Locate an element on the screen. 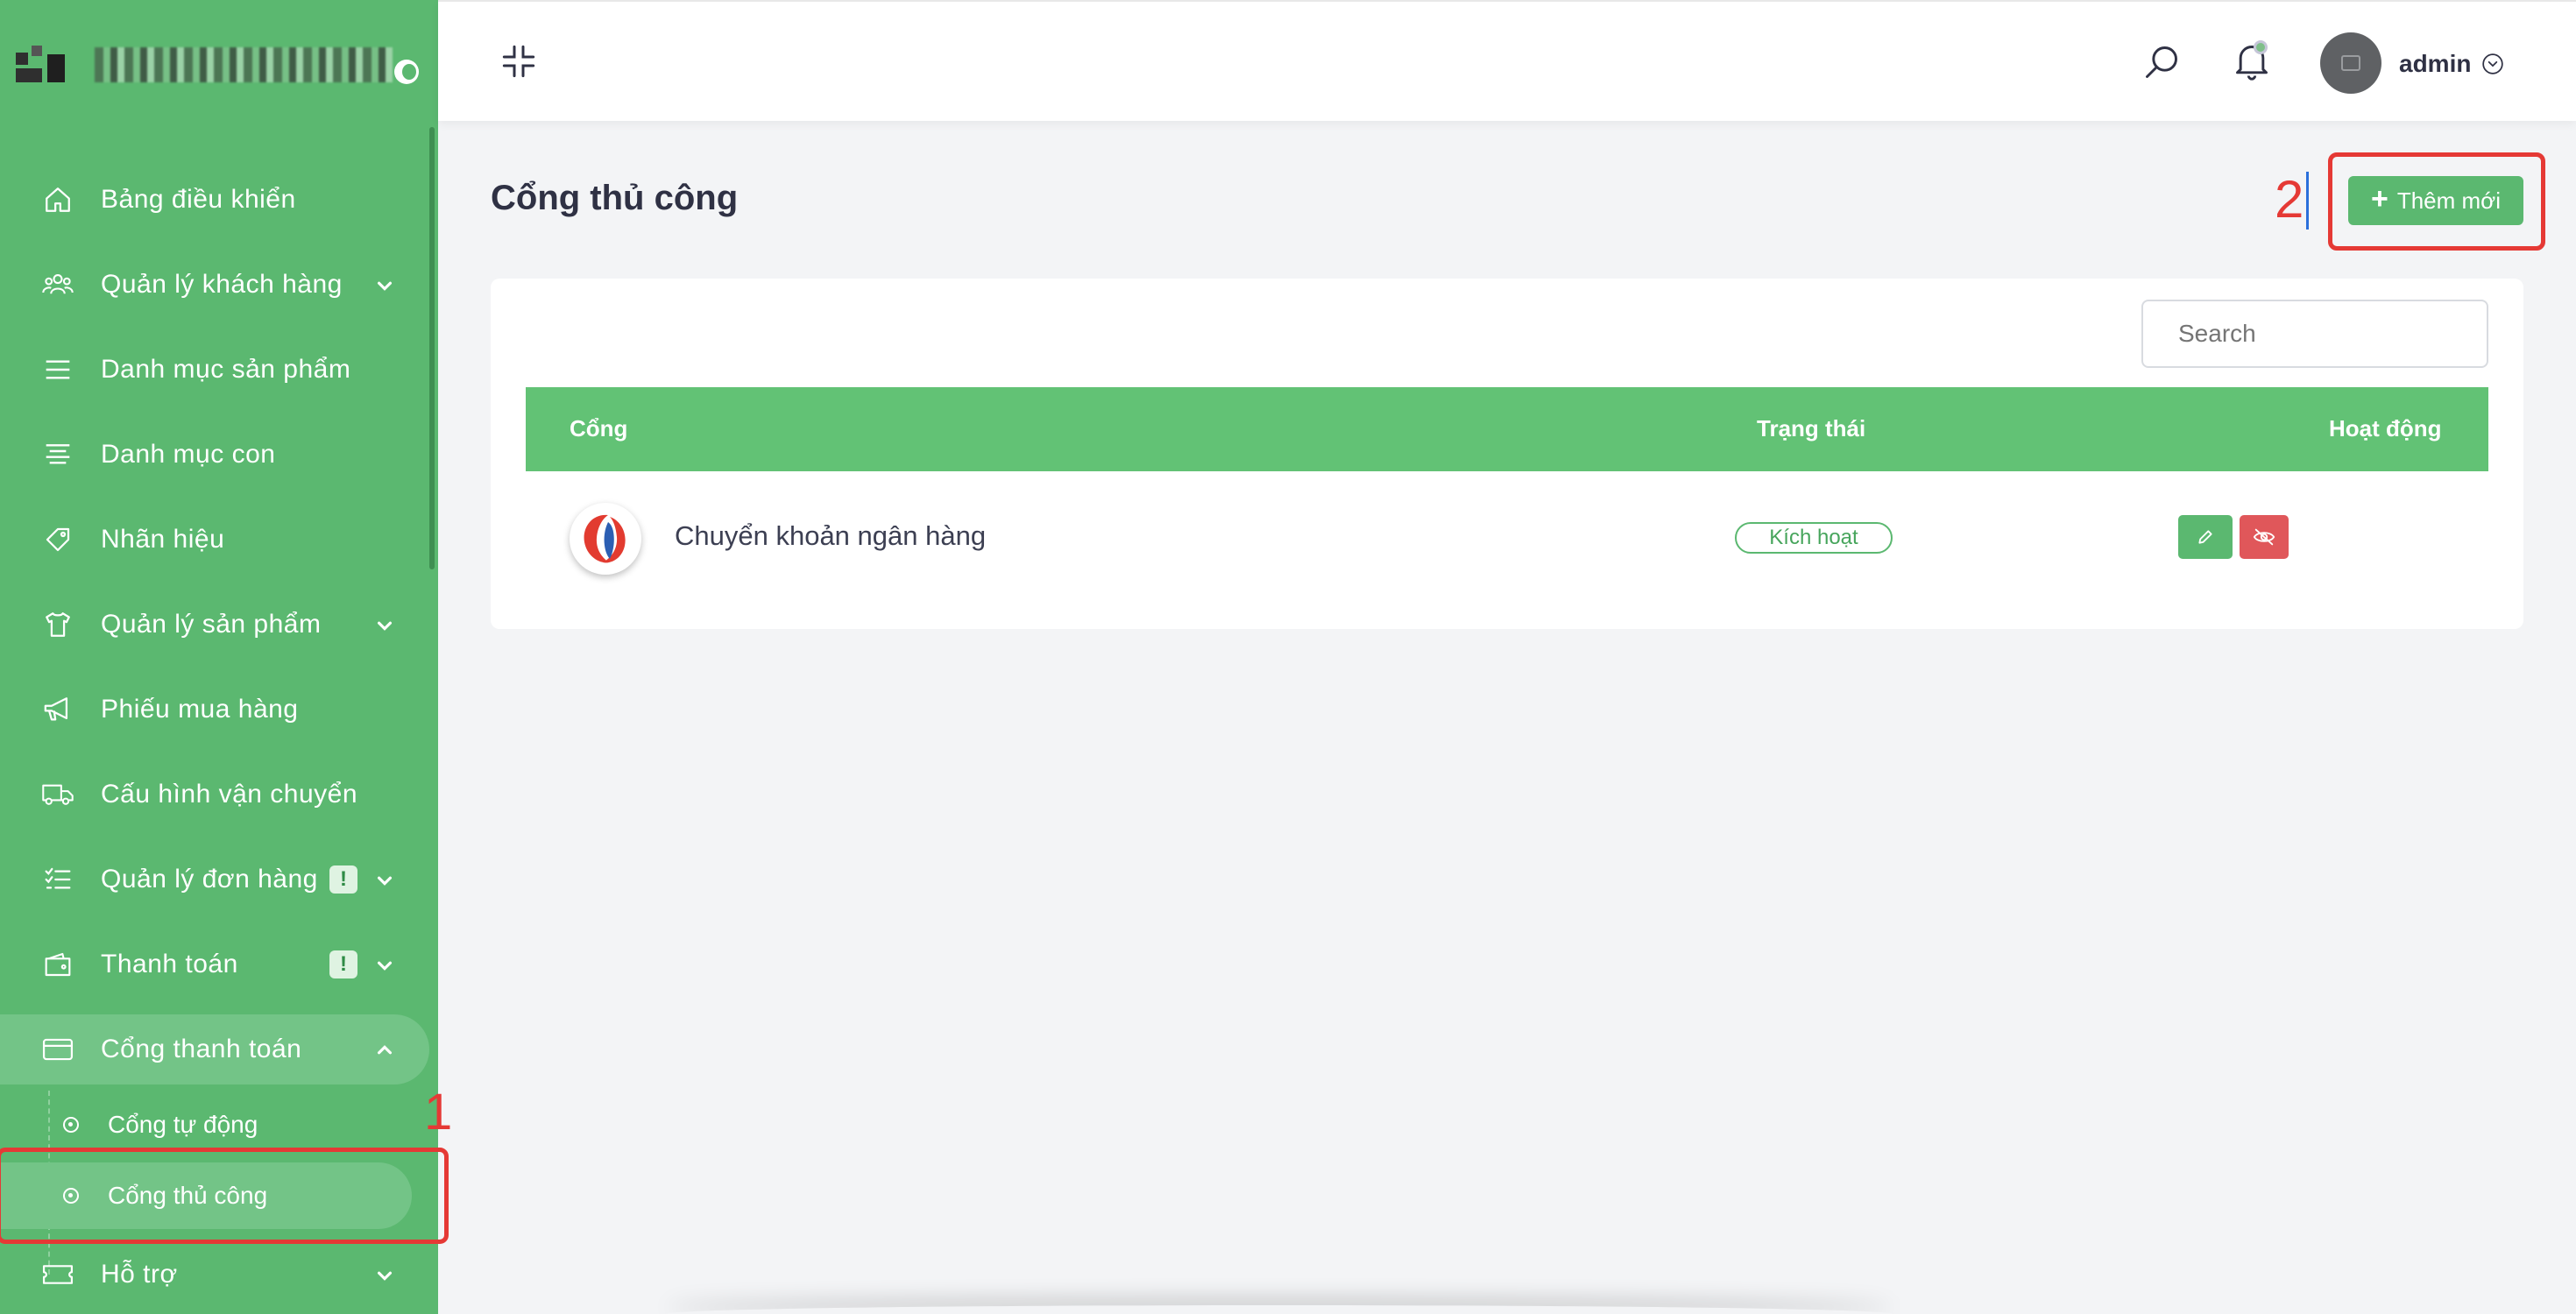 Image resolution: width=2576 pixels, height=1314 pixels. truck-icon is located at coordinates (58, 795).